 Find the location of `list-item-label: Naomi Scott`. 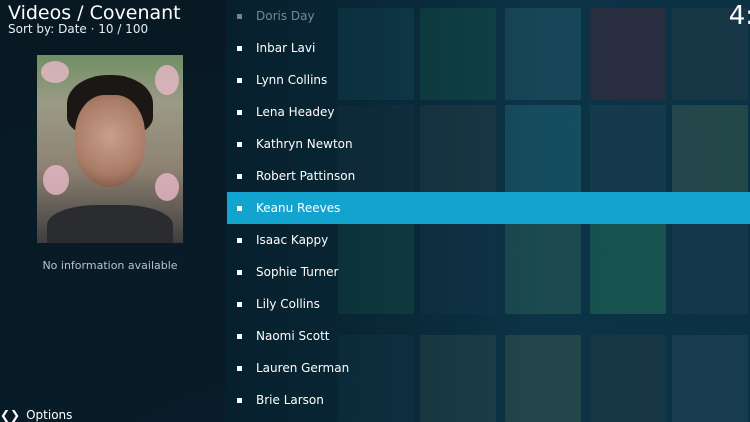

list-item-label: Naomi Scott is located at coordinates (293, 336).